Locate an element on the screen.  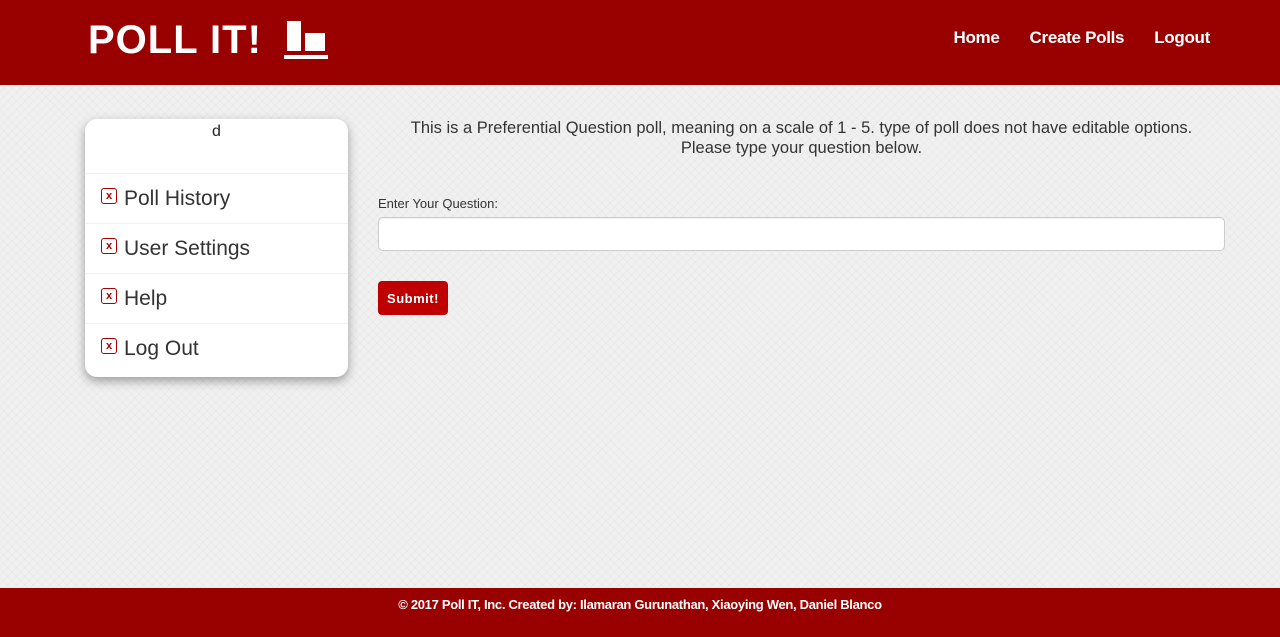
sidebar-item-label: User Settings is located at coordinates (187, 248).